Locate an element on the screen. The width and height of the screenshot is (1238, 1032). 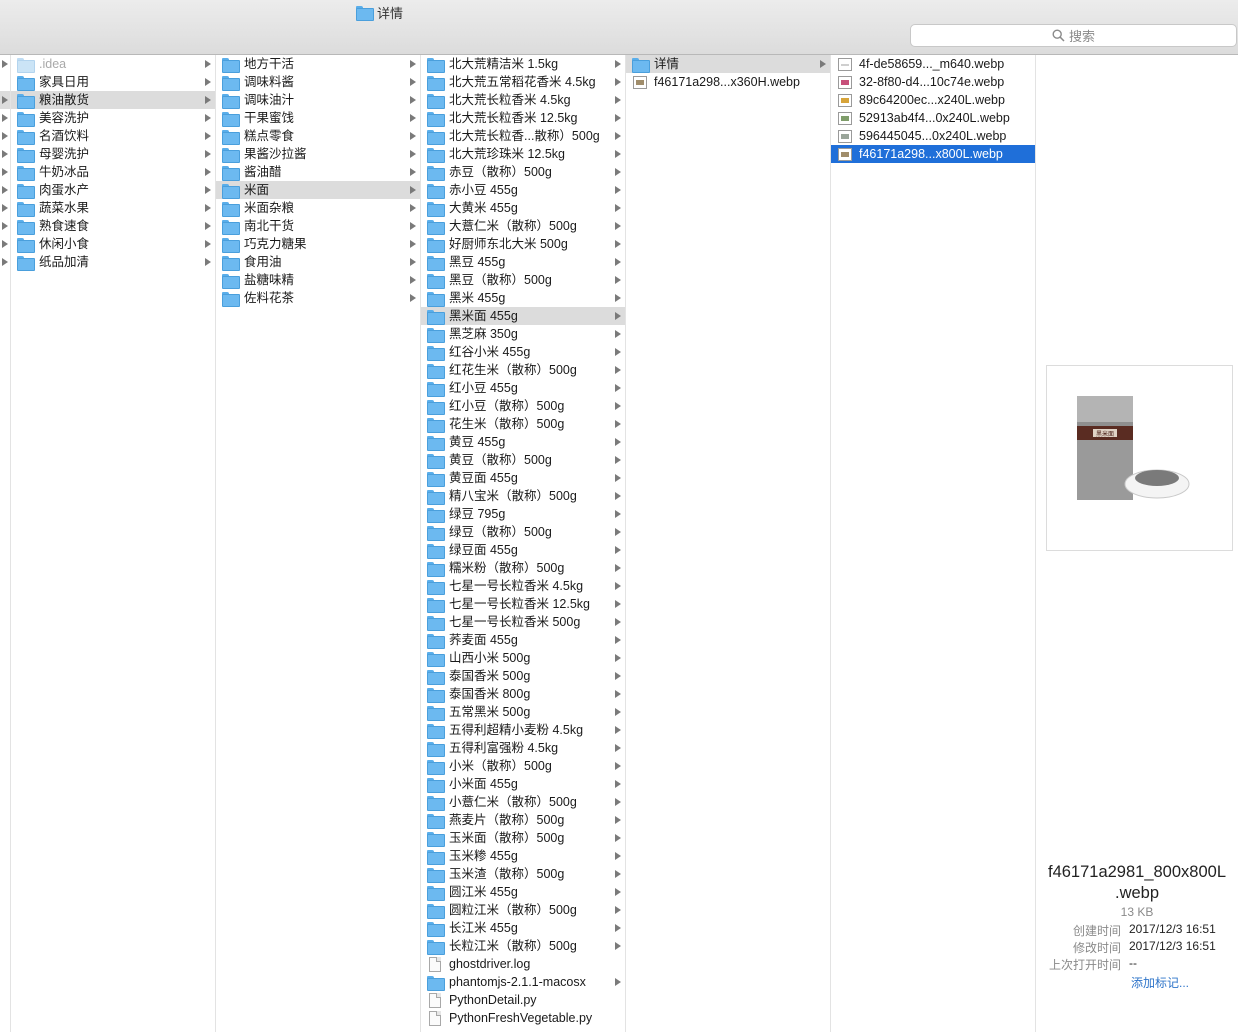
product-item: 荞麦面 455g is located at coordinates (523, 640).